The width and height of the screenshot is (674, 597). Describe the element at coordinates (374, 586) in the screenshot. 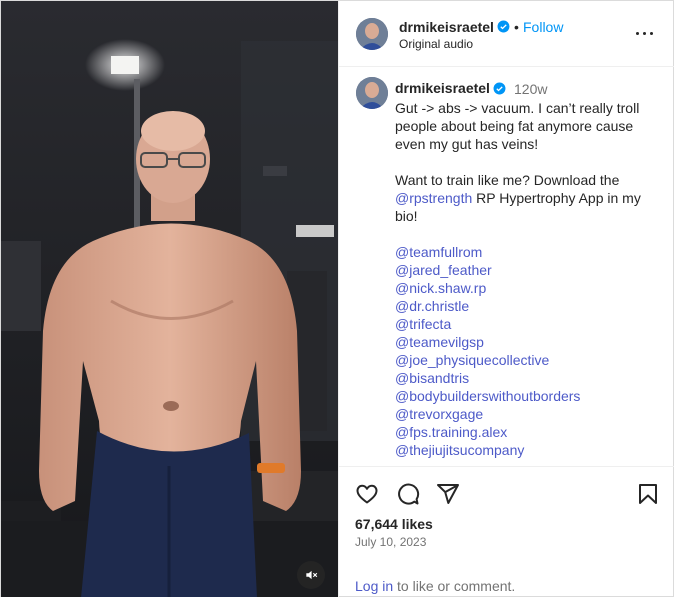

I see `login-link: Log in` at that location.